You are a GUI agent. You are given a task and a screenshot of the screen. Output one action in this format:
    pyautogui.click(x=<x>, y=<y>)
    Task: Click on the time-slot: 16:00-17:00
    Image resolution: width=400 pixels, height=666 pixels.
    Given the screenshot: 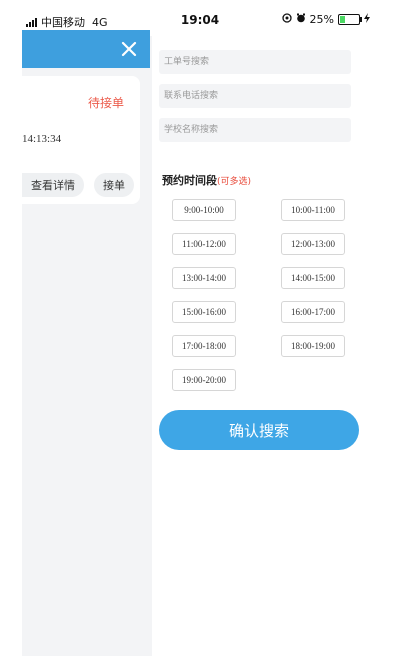 What is the action you would take?
    pyautogui.click(x=313, y=312)
    